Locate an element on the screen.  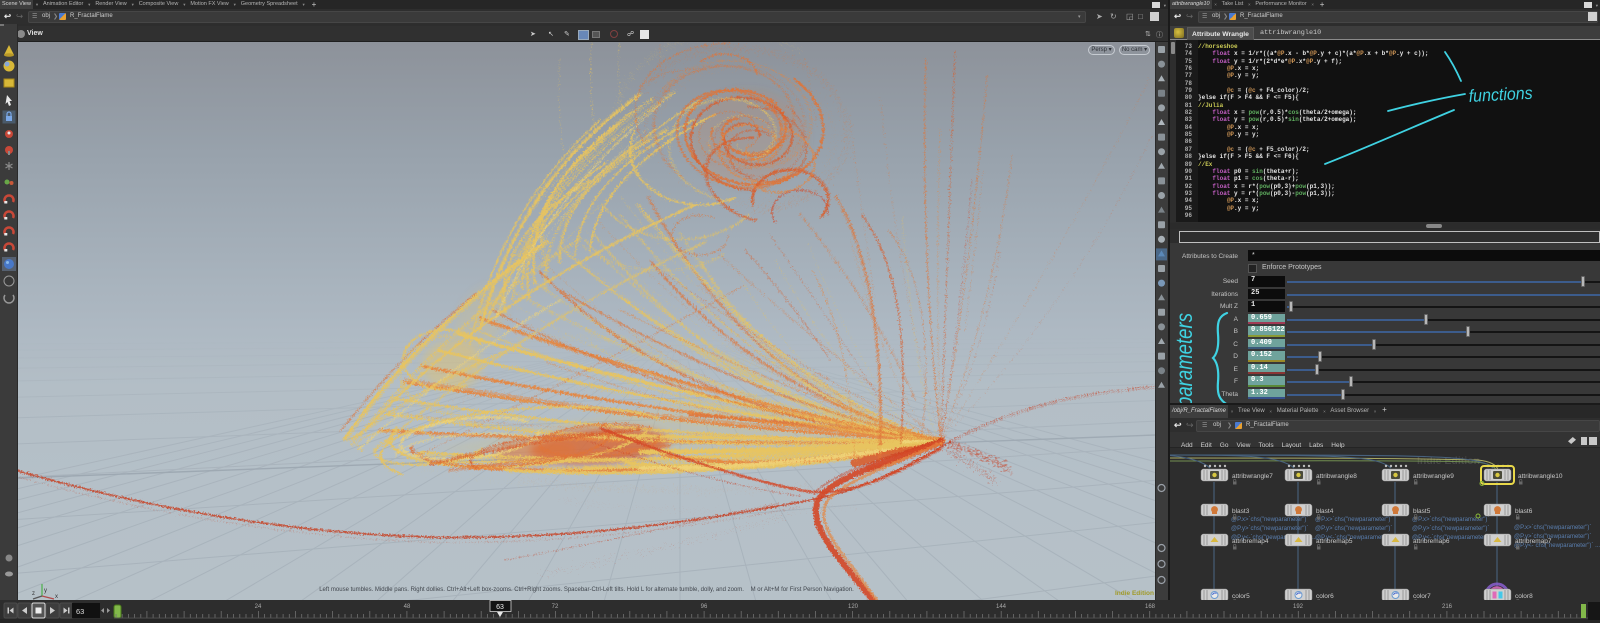
svg-text: functions is located at coordinates (1500, 94).